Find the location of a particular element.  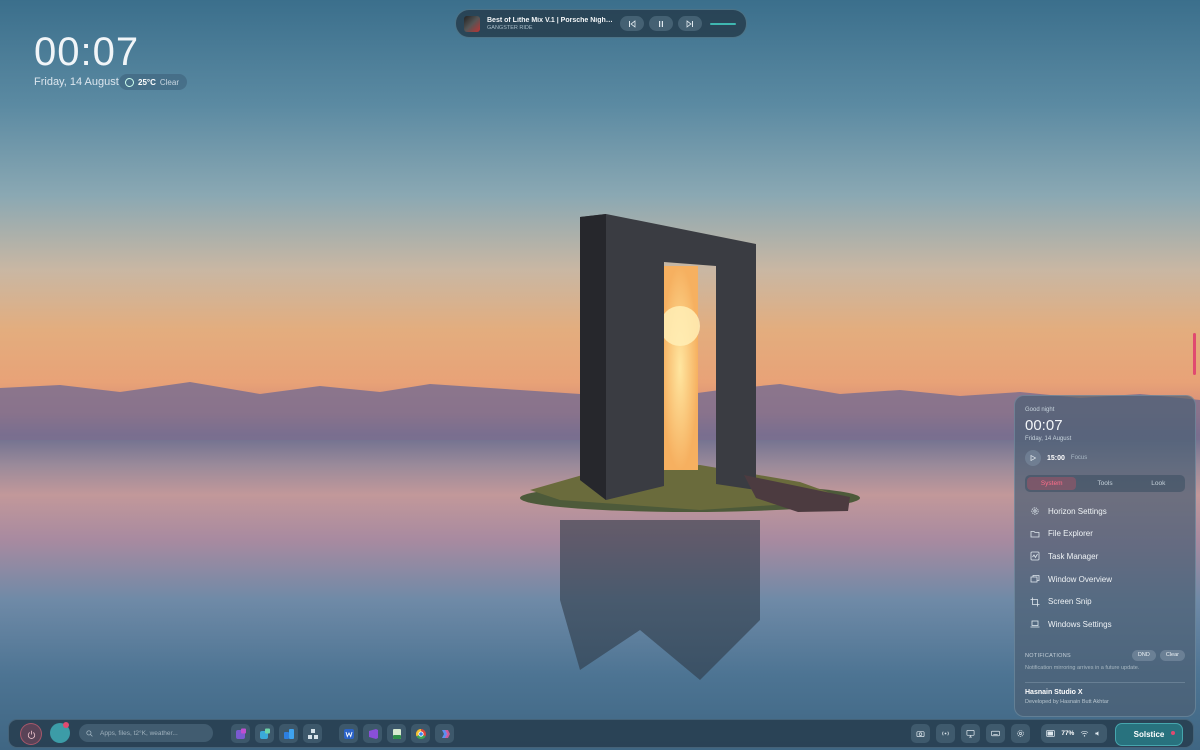

track-artist: GANGSTER RIDE is located at coordinates (510, 27).